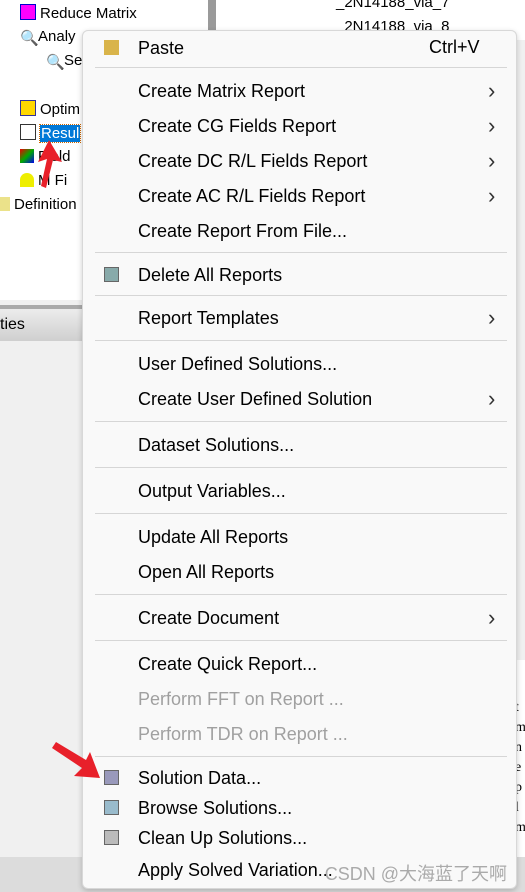 This screenshot has width=525, height=892. What do you see at coordinates (28, 132) in the screenshot?
I see `results-icon` at bounding box center [28, 132].